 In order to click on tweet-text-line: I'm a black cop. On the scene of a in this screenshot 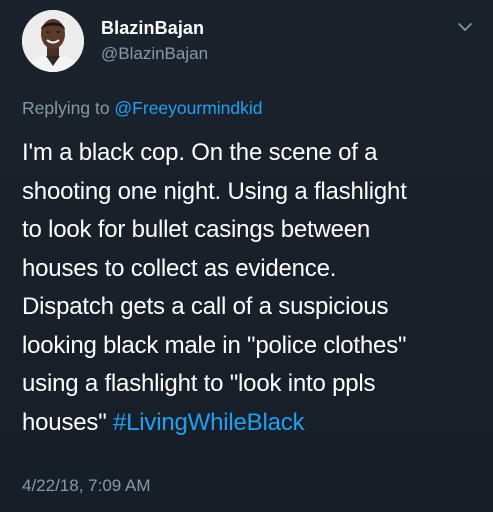, I will do `click(200, 152)`.